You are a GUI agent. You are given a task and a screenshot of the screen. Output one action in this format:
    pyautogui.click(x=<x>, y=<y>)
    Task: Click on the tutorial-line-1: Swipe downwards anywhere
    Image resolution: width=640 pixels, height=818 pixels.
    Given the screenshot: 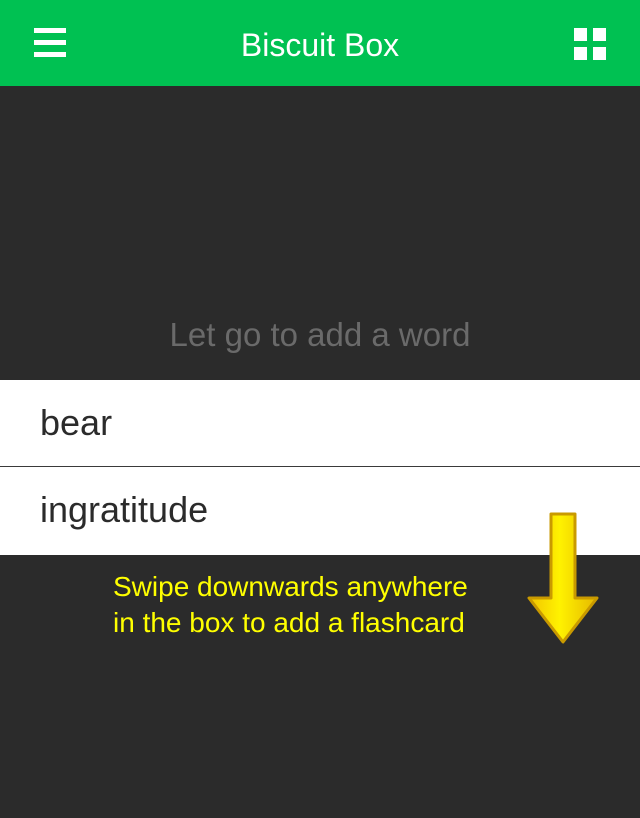 What is the action you would take?
    pyautogui.click(x=290, y=586)
    